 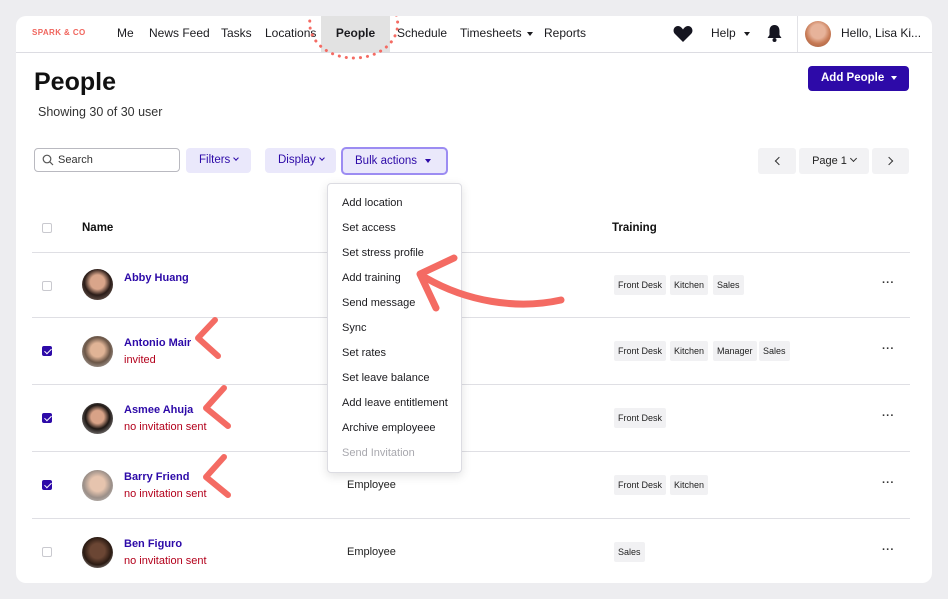 What do you see at coordinates (364, 353) in the screenshot?
I see `menu-item-set-rates: Set rates` at bounding box center [364, 353].